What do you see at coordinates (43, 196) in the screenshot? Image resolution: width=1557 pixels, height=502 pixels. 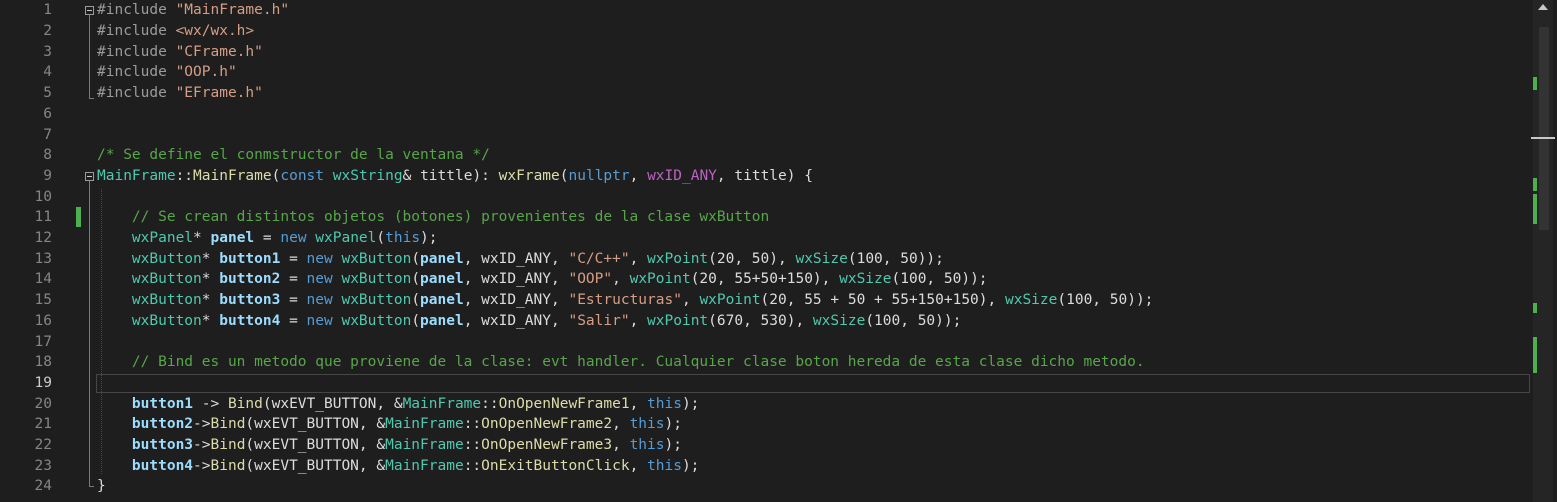 I see `line-number: 10` at bounding box center [43, 196].